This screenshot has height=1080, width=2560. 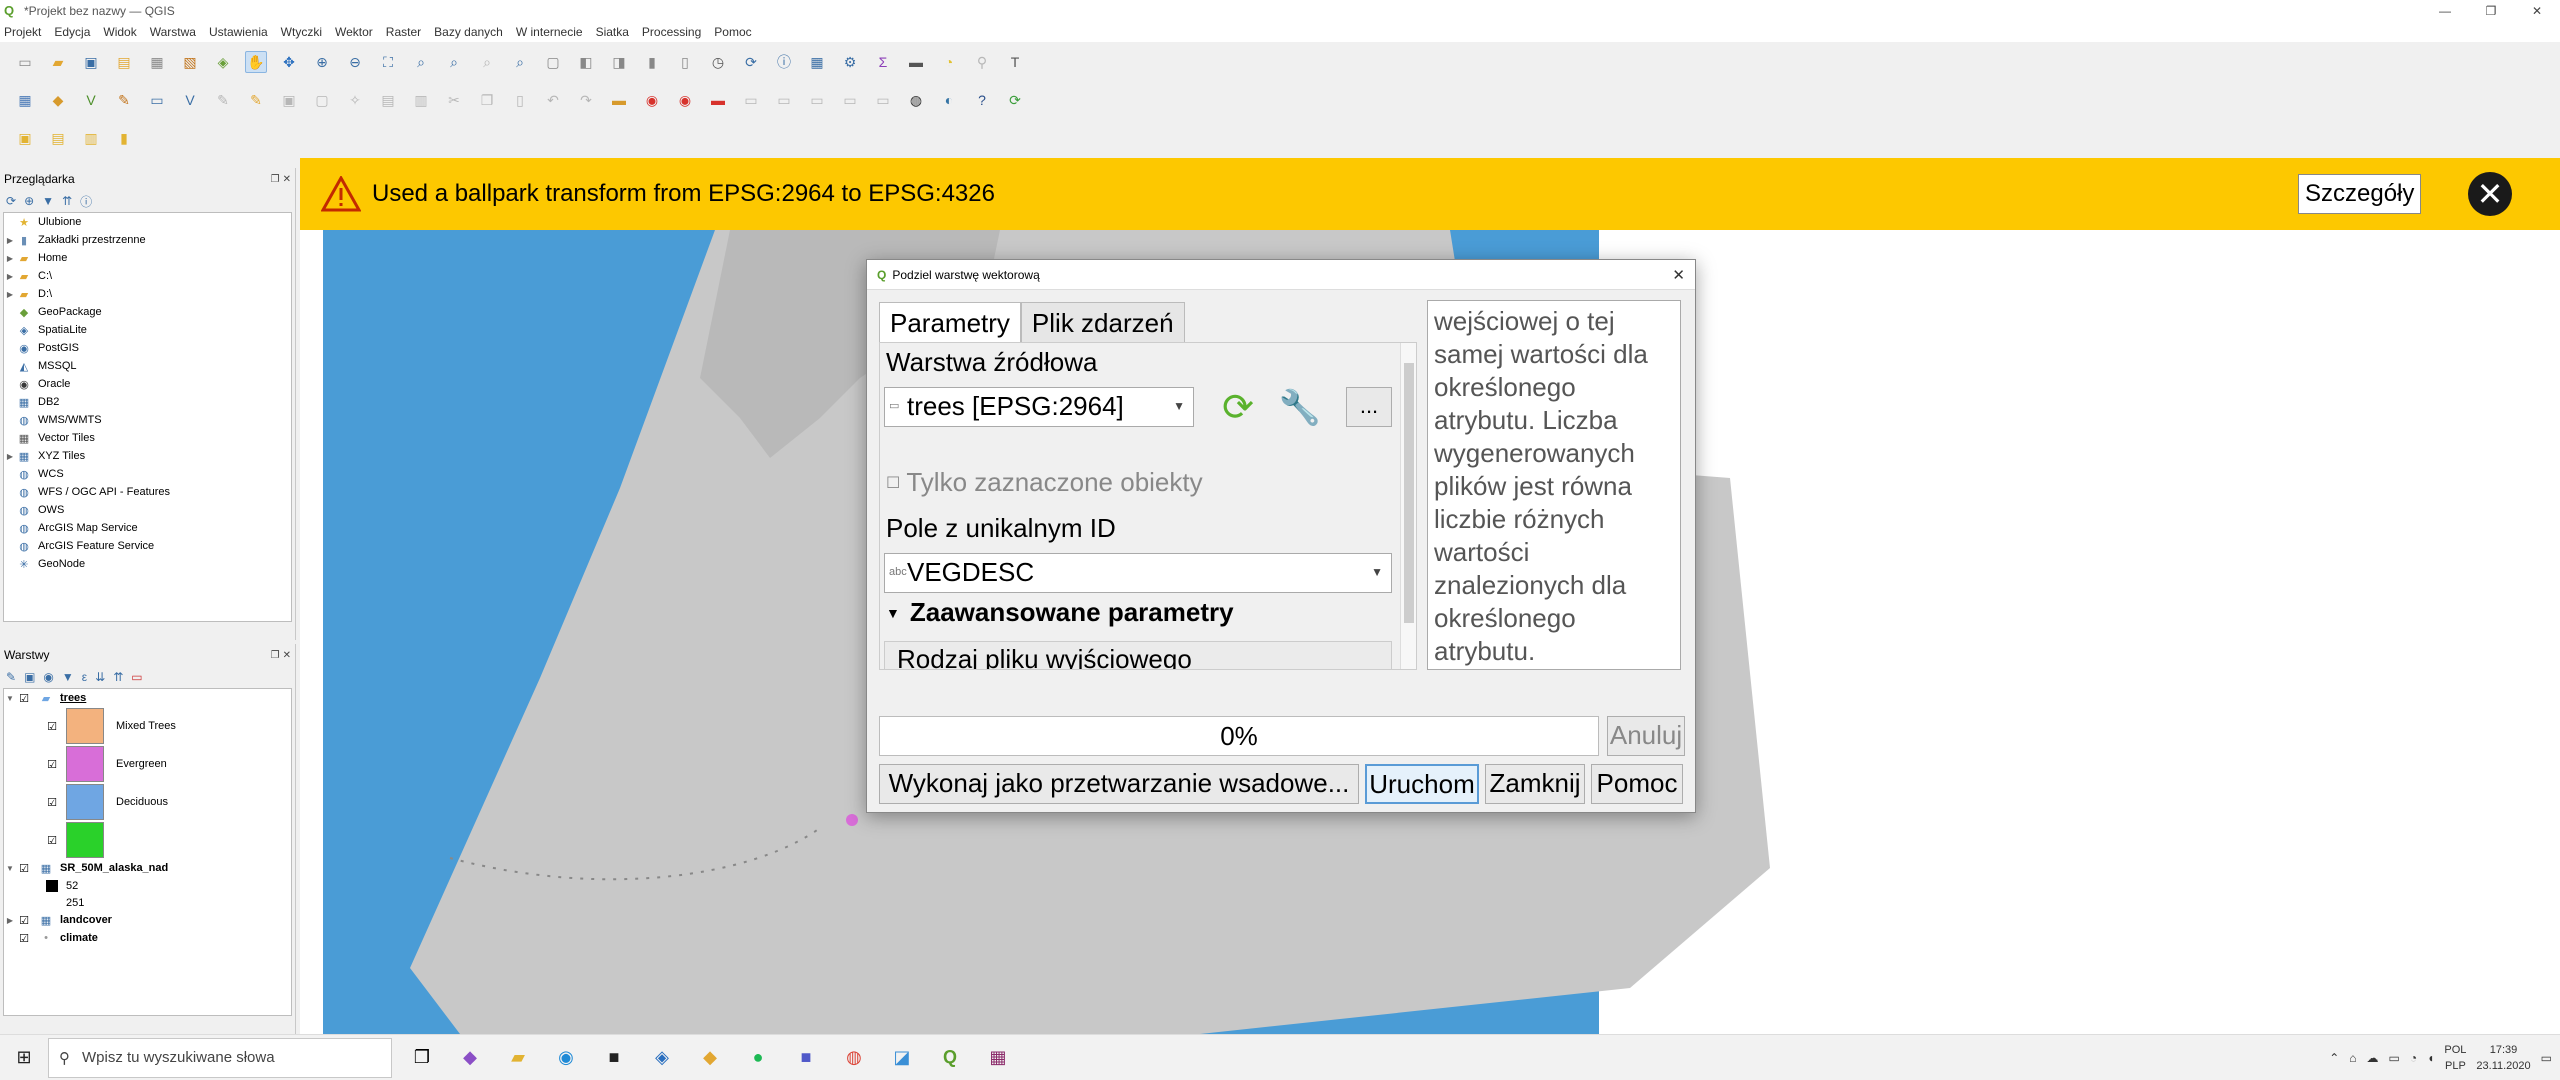 I want to click on data-source-manager-icon: ▦, so click(x=25, y=100).